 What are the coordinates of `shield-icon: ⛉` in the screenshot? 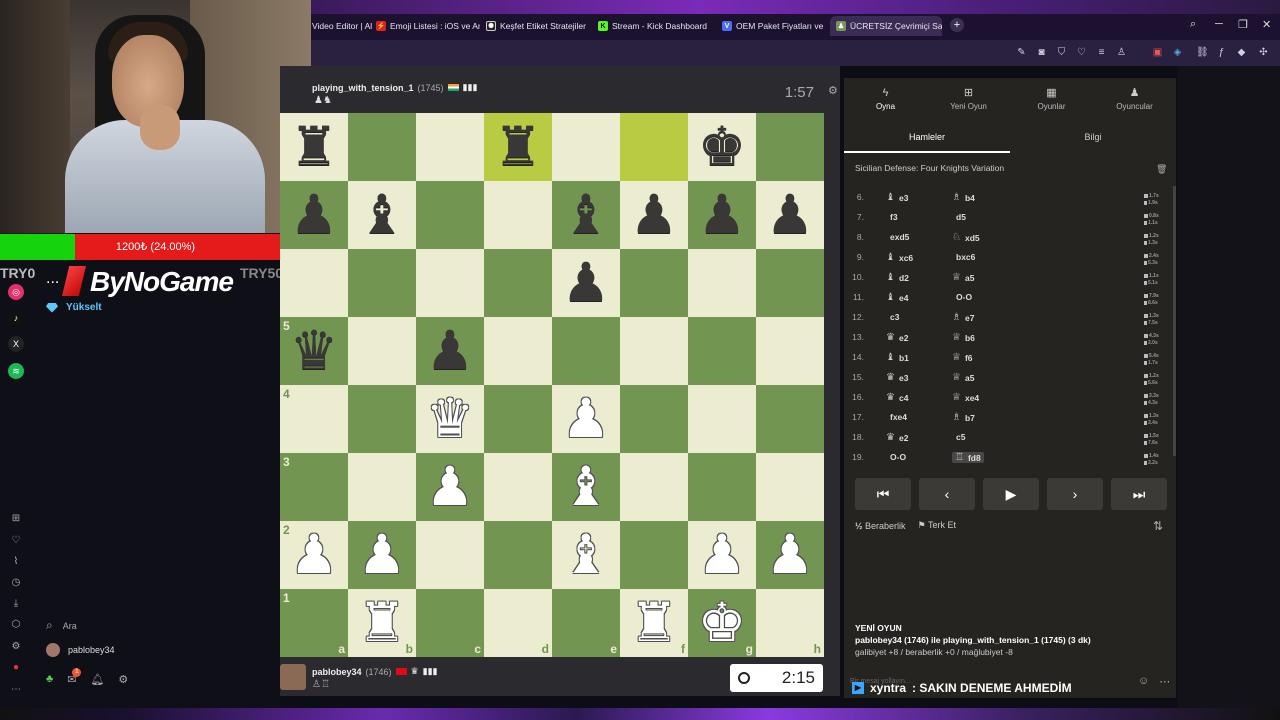 It's located at (1061, 52).